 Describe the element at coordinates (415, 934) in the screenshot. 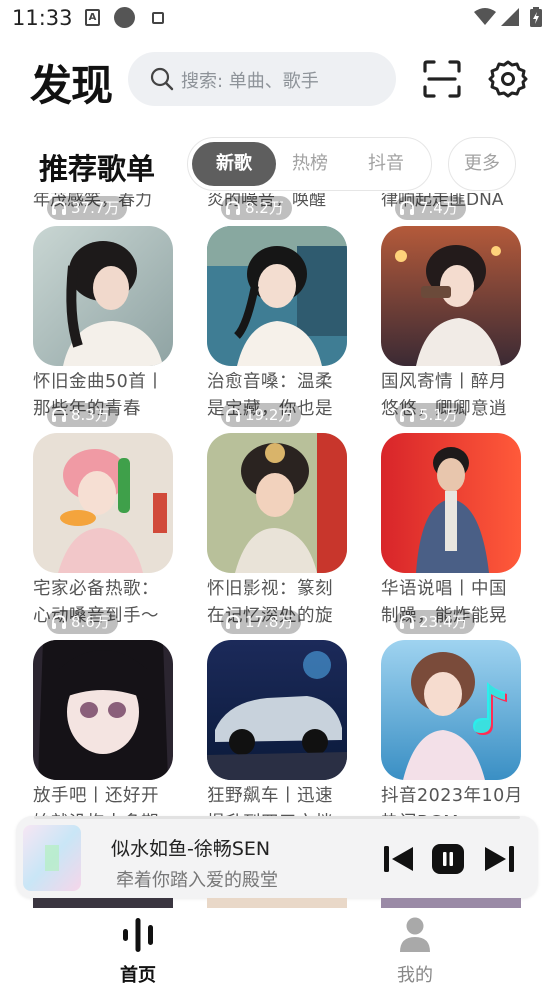

I see `user-icon` at that location.